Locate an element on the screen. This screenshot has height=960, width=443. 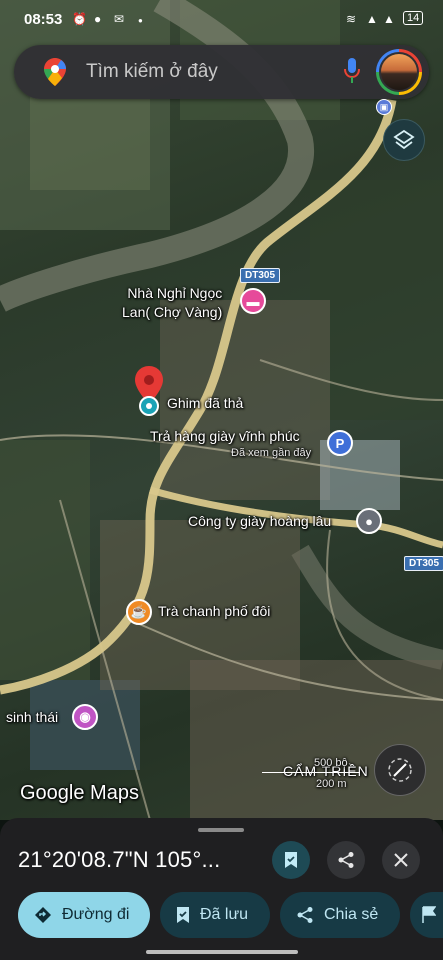
share-label: Chia sẻ is located at coordinates (351, 914).